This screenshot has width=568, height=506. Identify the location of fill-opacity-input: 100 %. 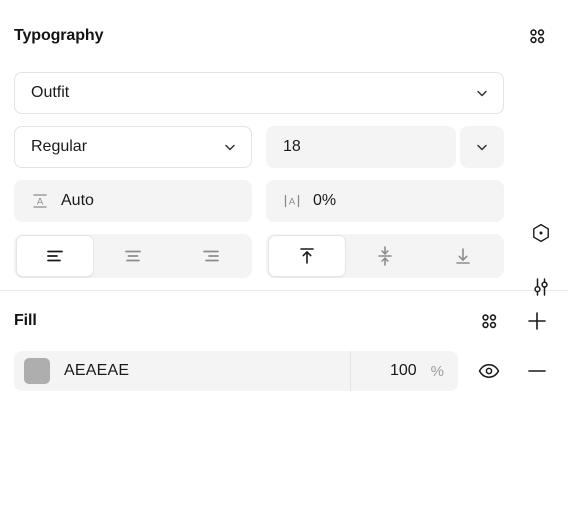
(404, 371).